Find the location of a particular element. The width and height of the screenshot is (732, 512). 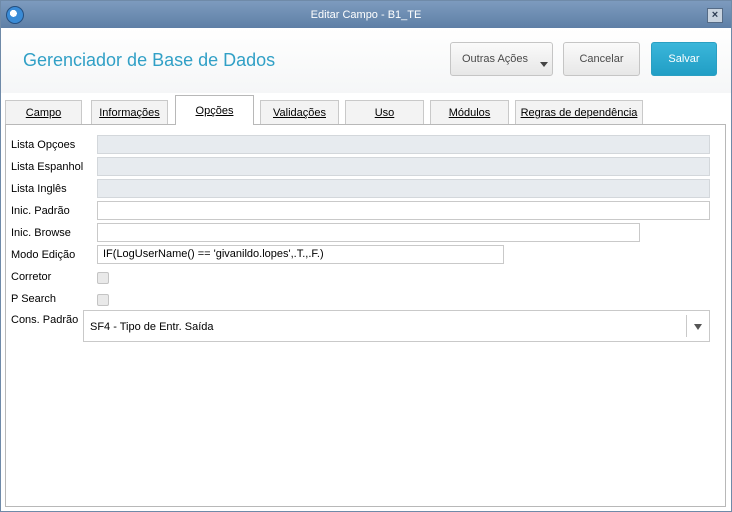

tab-regras-de-dependencia: Regras de dependência is located at coordinates (579, 112).